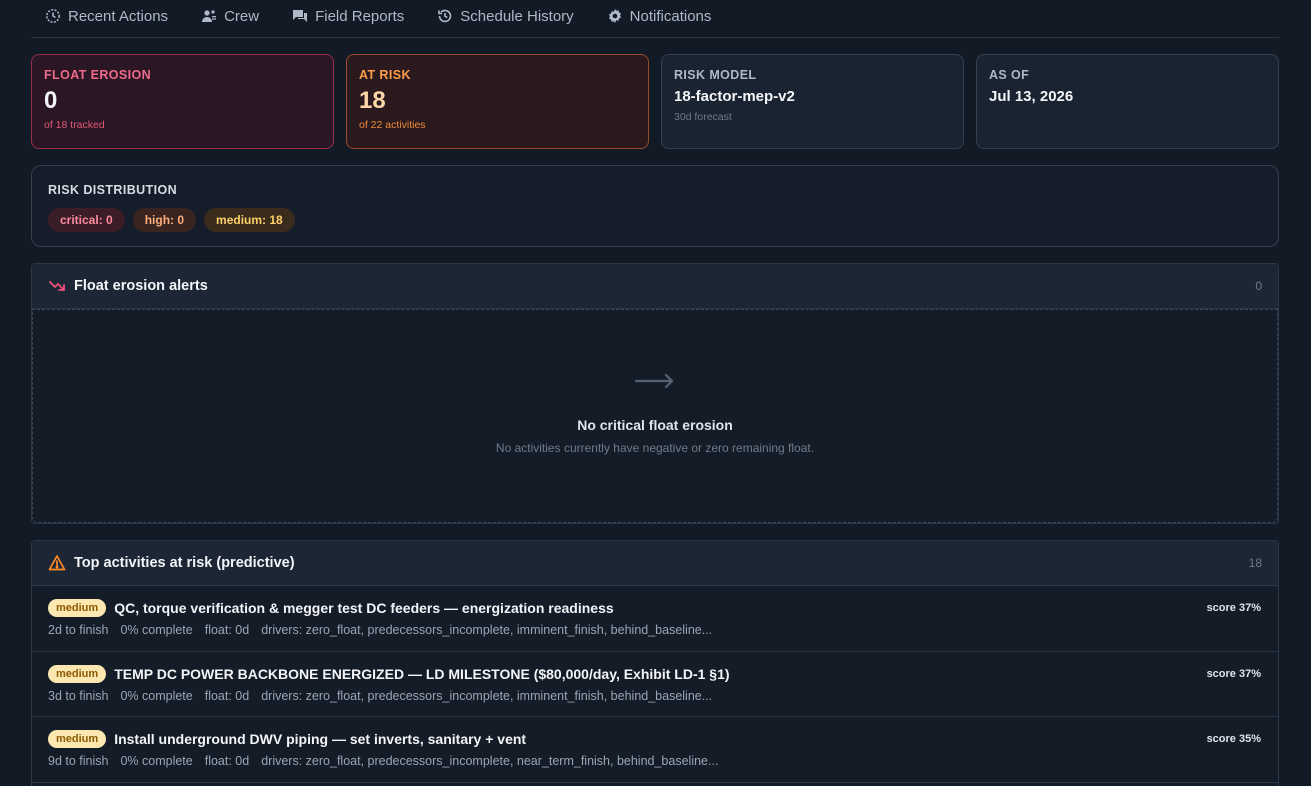 This screenshot has width=1311, height=786. I want to click on at-risk-value: 18, so click(372, 100).